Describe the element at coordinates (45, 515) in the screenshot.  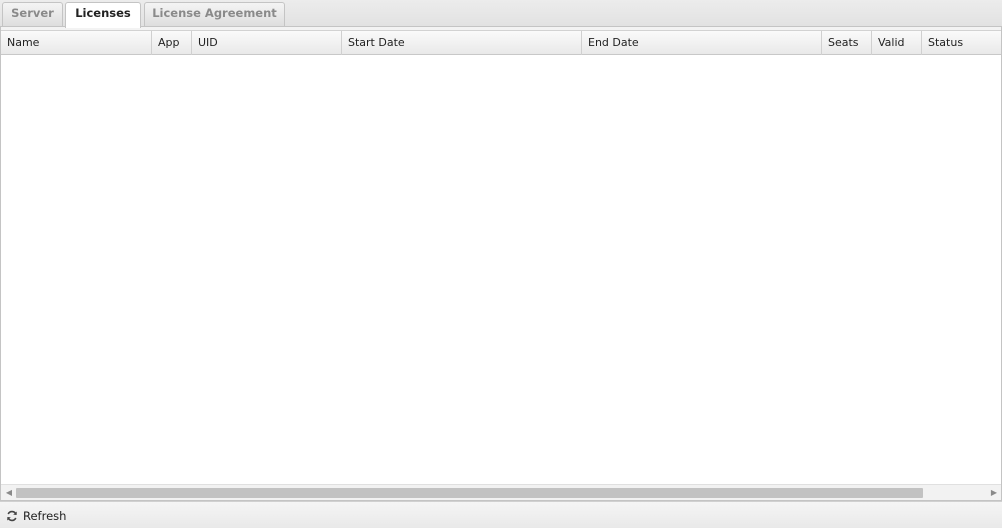
I see `refresh-label: Refresh` at that location.